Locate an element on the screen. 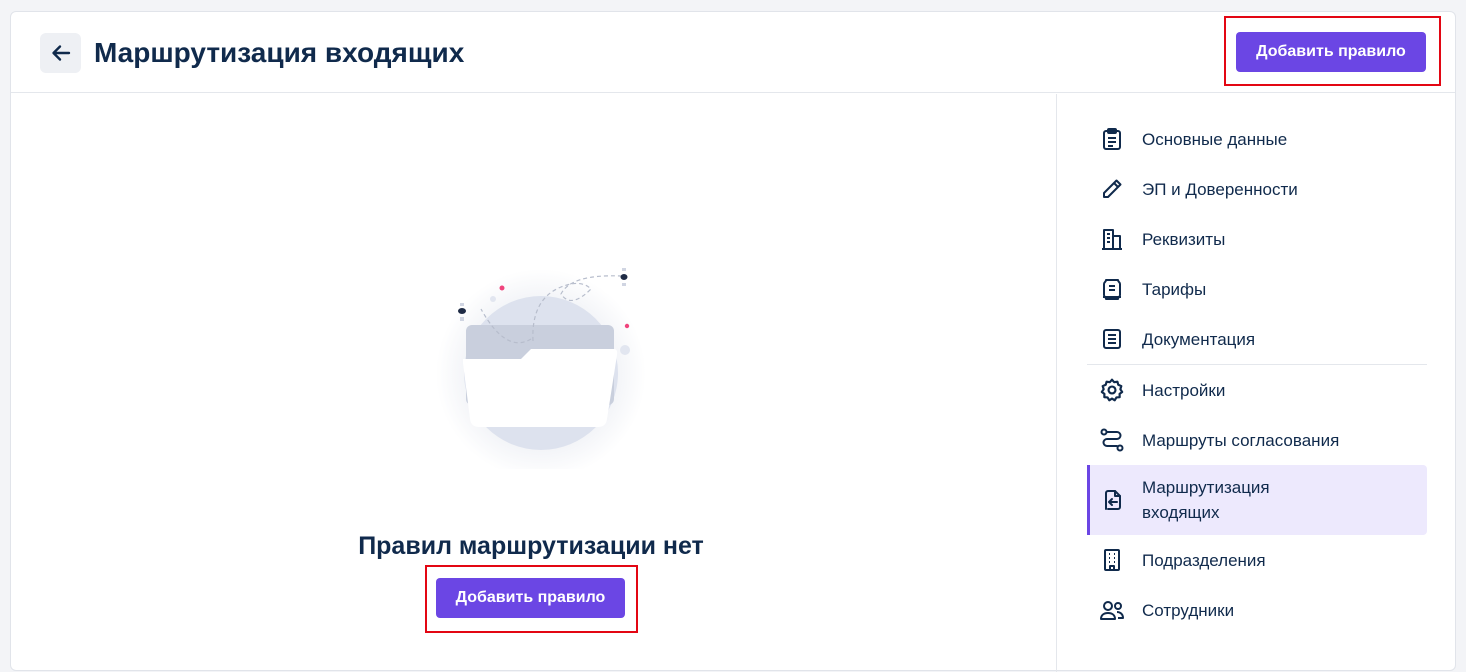 The image size is (1466, 672). sidebar-item-label: Реквизиты is located at coordinates (1184, 239).